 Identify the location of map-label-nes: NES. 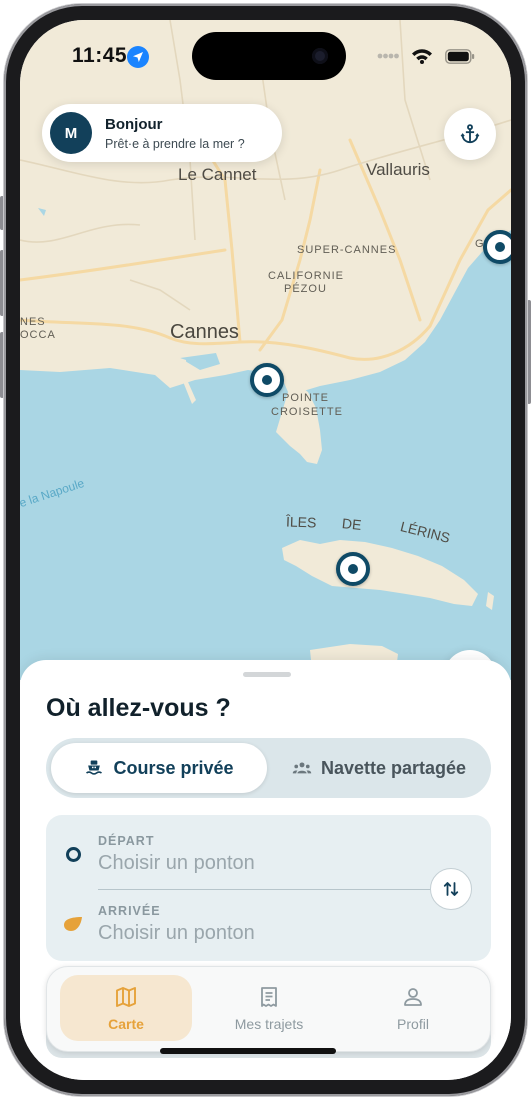
(33, 322).